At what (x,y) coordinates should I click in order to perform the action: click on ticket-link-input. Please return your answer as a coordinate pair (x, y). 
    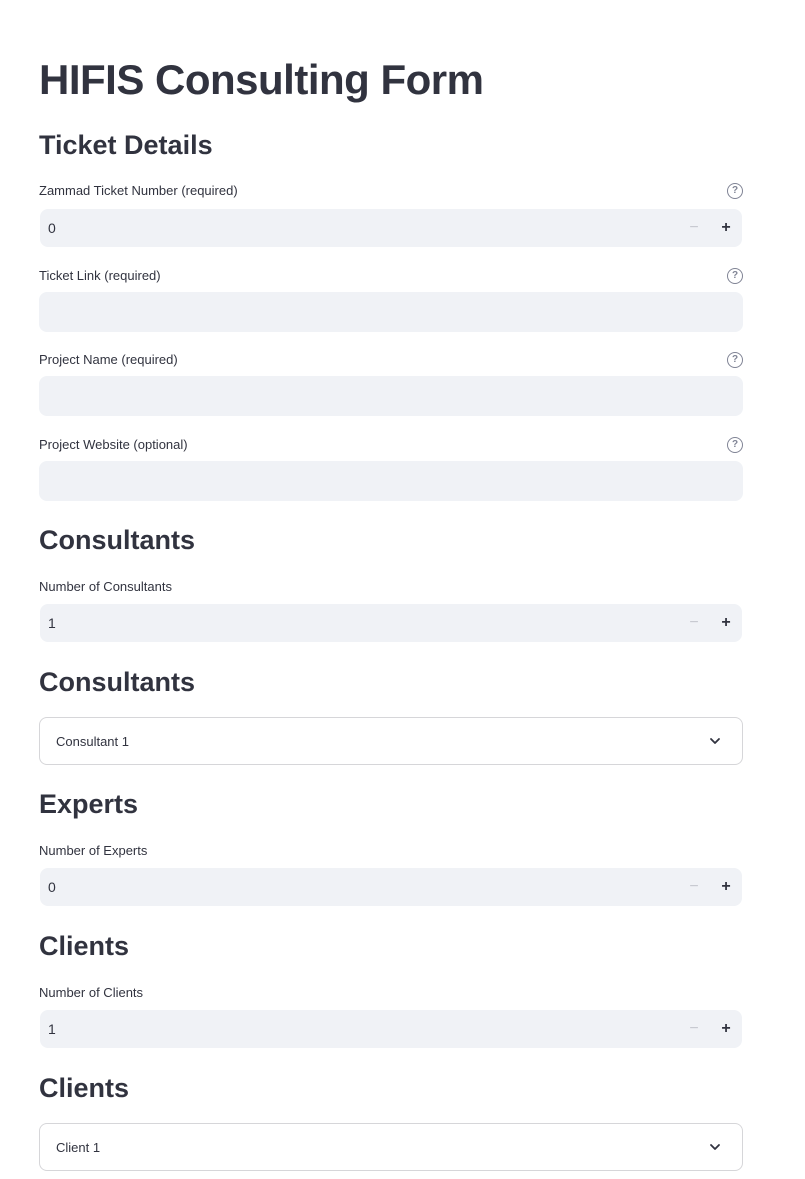
    Looking at the image, I should click on (391, 312).